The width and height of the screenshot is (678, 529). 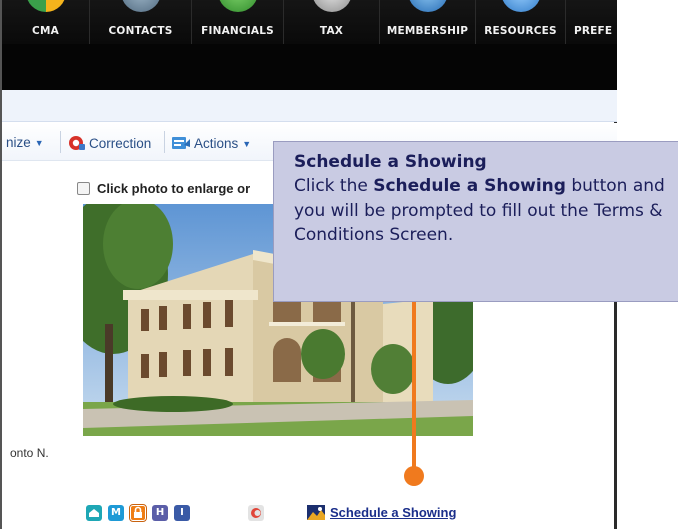 I want to click on home-icon, so click(x=94, y=513).